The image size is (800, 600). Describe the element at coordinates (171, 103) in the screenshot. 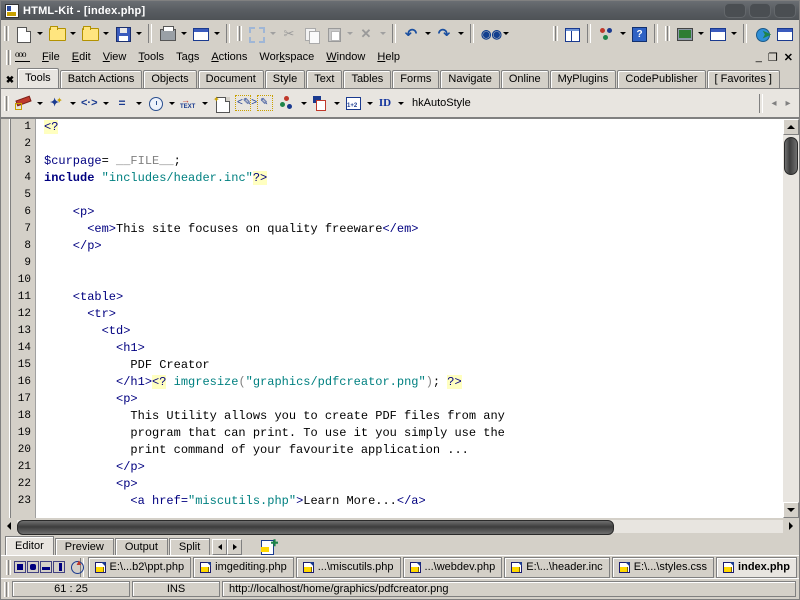

I see `timer-dropdown` at that location.